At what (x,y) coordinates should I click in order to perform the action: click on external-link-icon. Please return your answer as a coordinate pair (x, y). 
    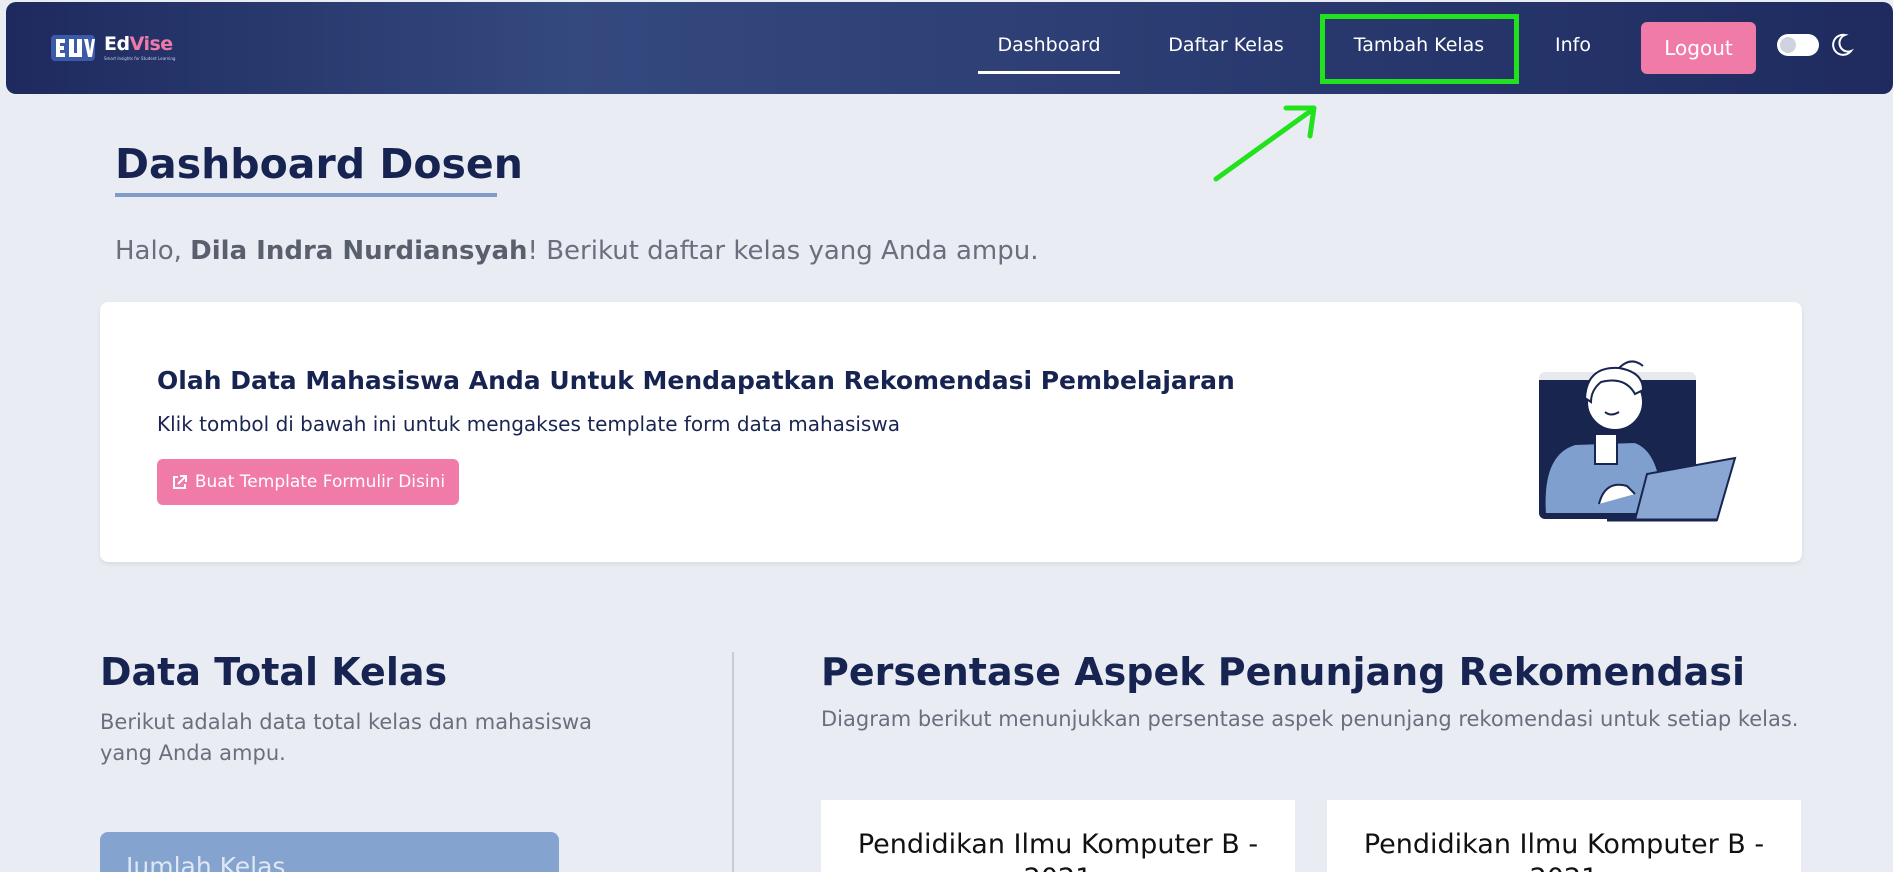
    Looking at the image, I should click on (179, 481).